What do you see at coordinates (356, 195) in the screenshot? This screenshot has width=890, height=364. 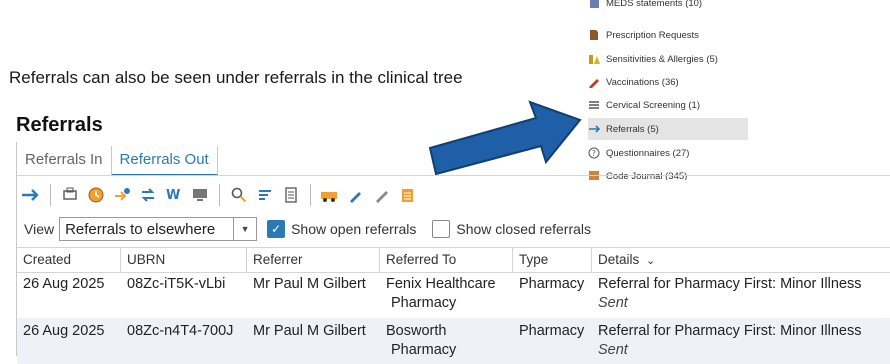 I see `pen-icon` at bounding box center [356, 195].